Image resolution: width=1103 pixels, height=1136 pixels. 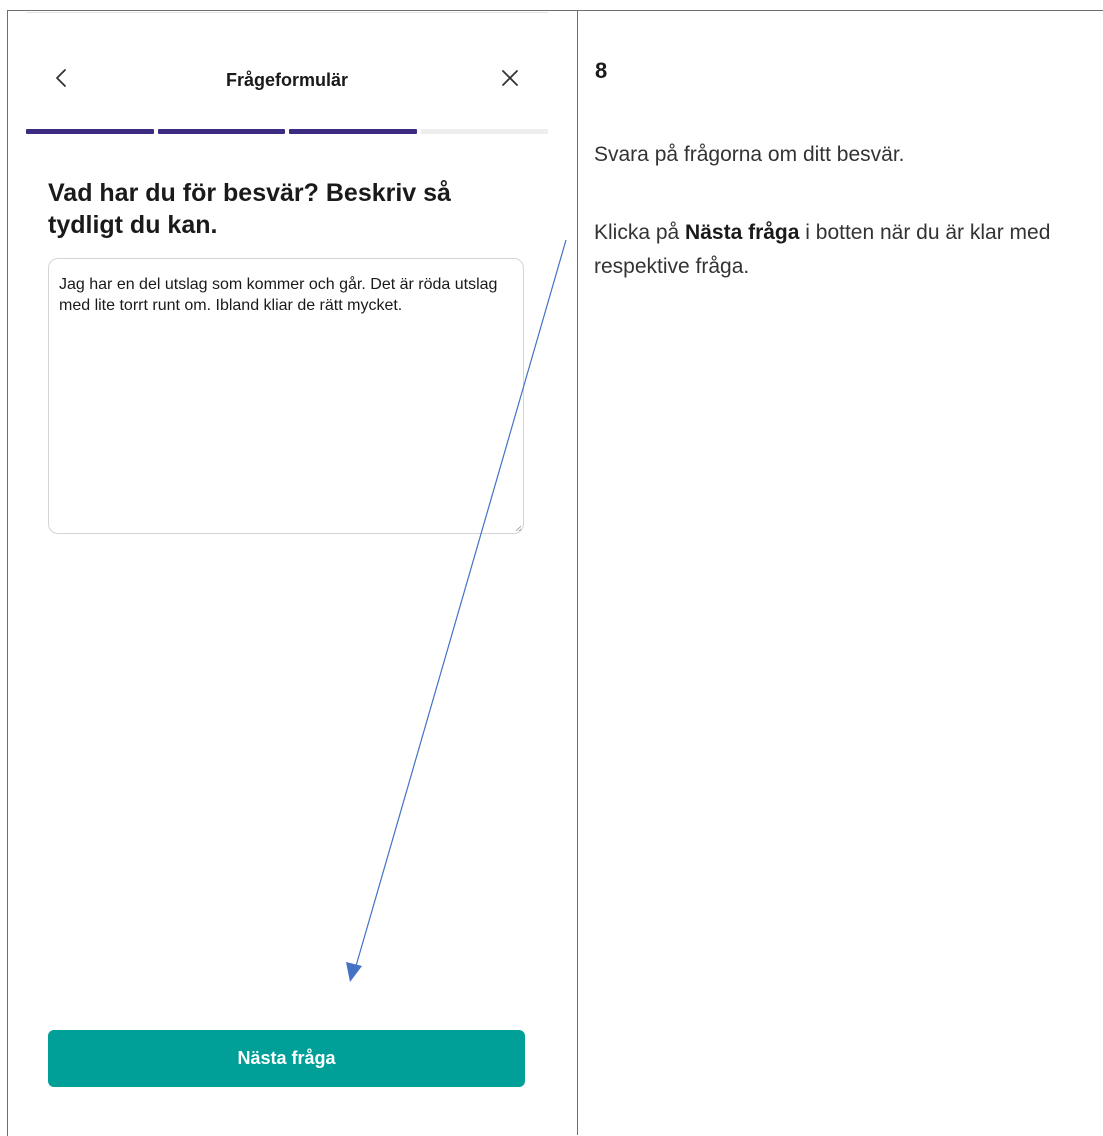 I want to click on column-divider, so click(x=577, y=572).